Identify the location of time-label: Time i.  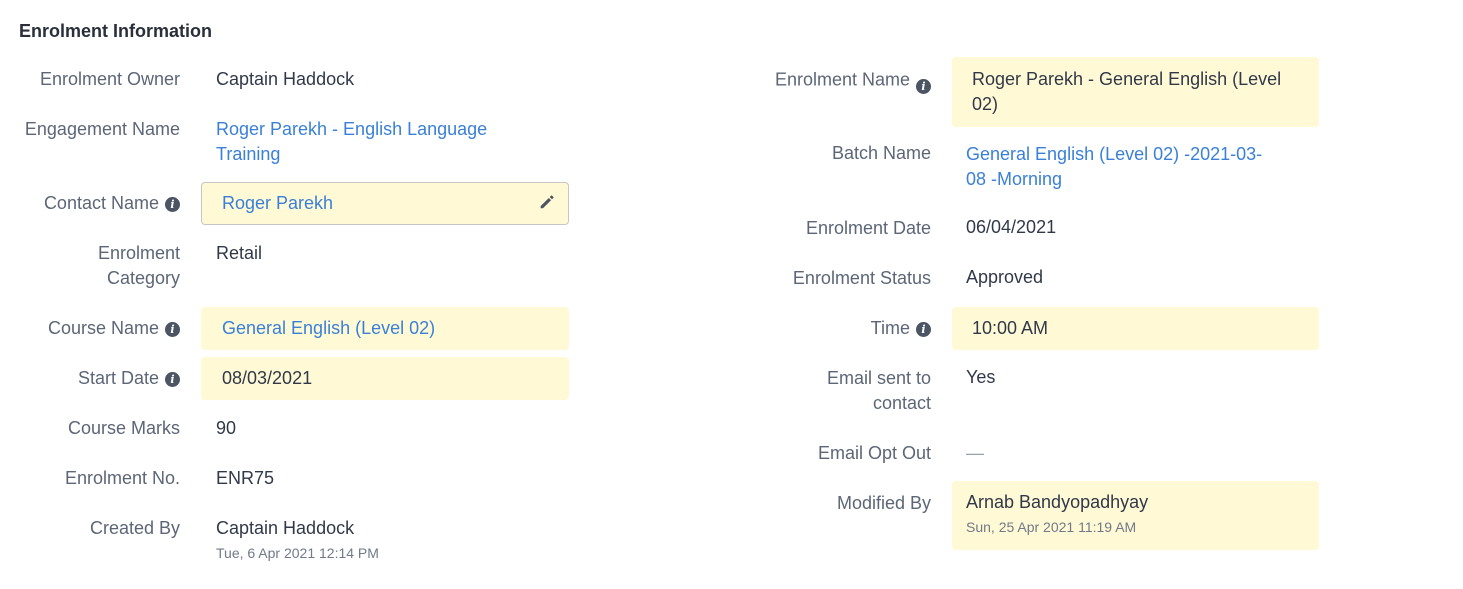
(815, 328).